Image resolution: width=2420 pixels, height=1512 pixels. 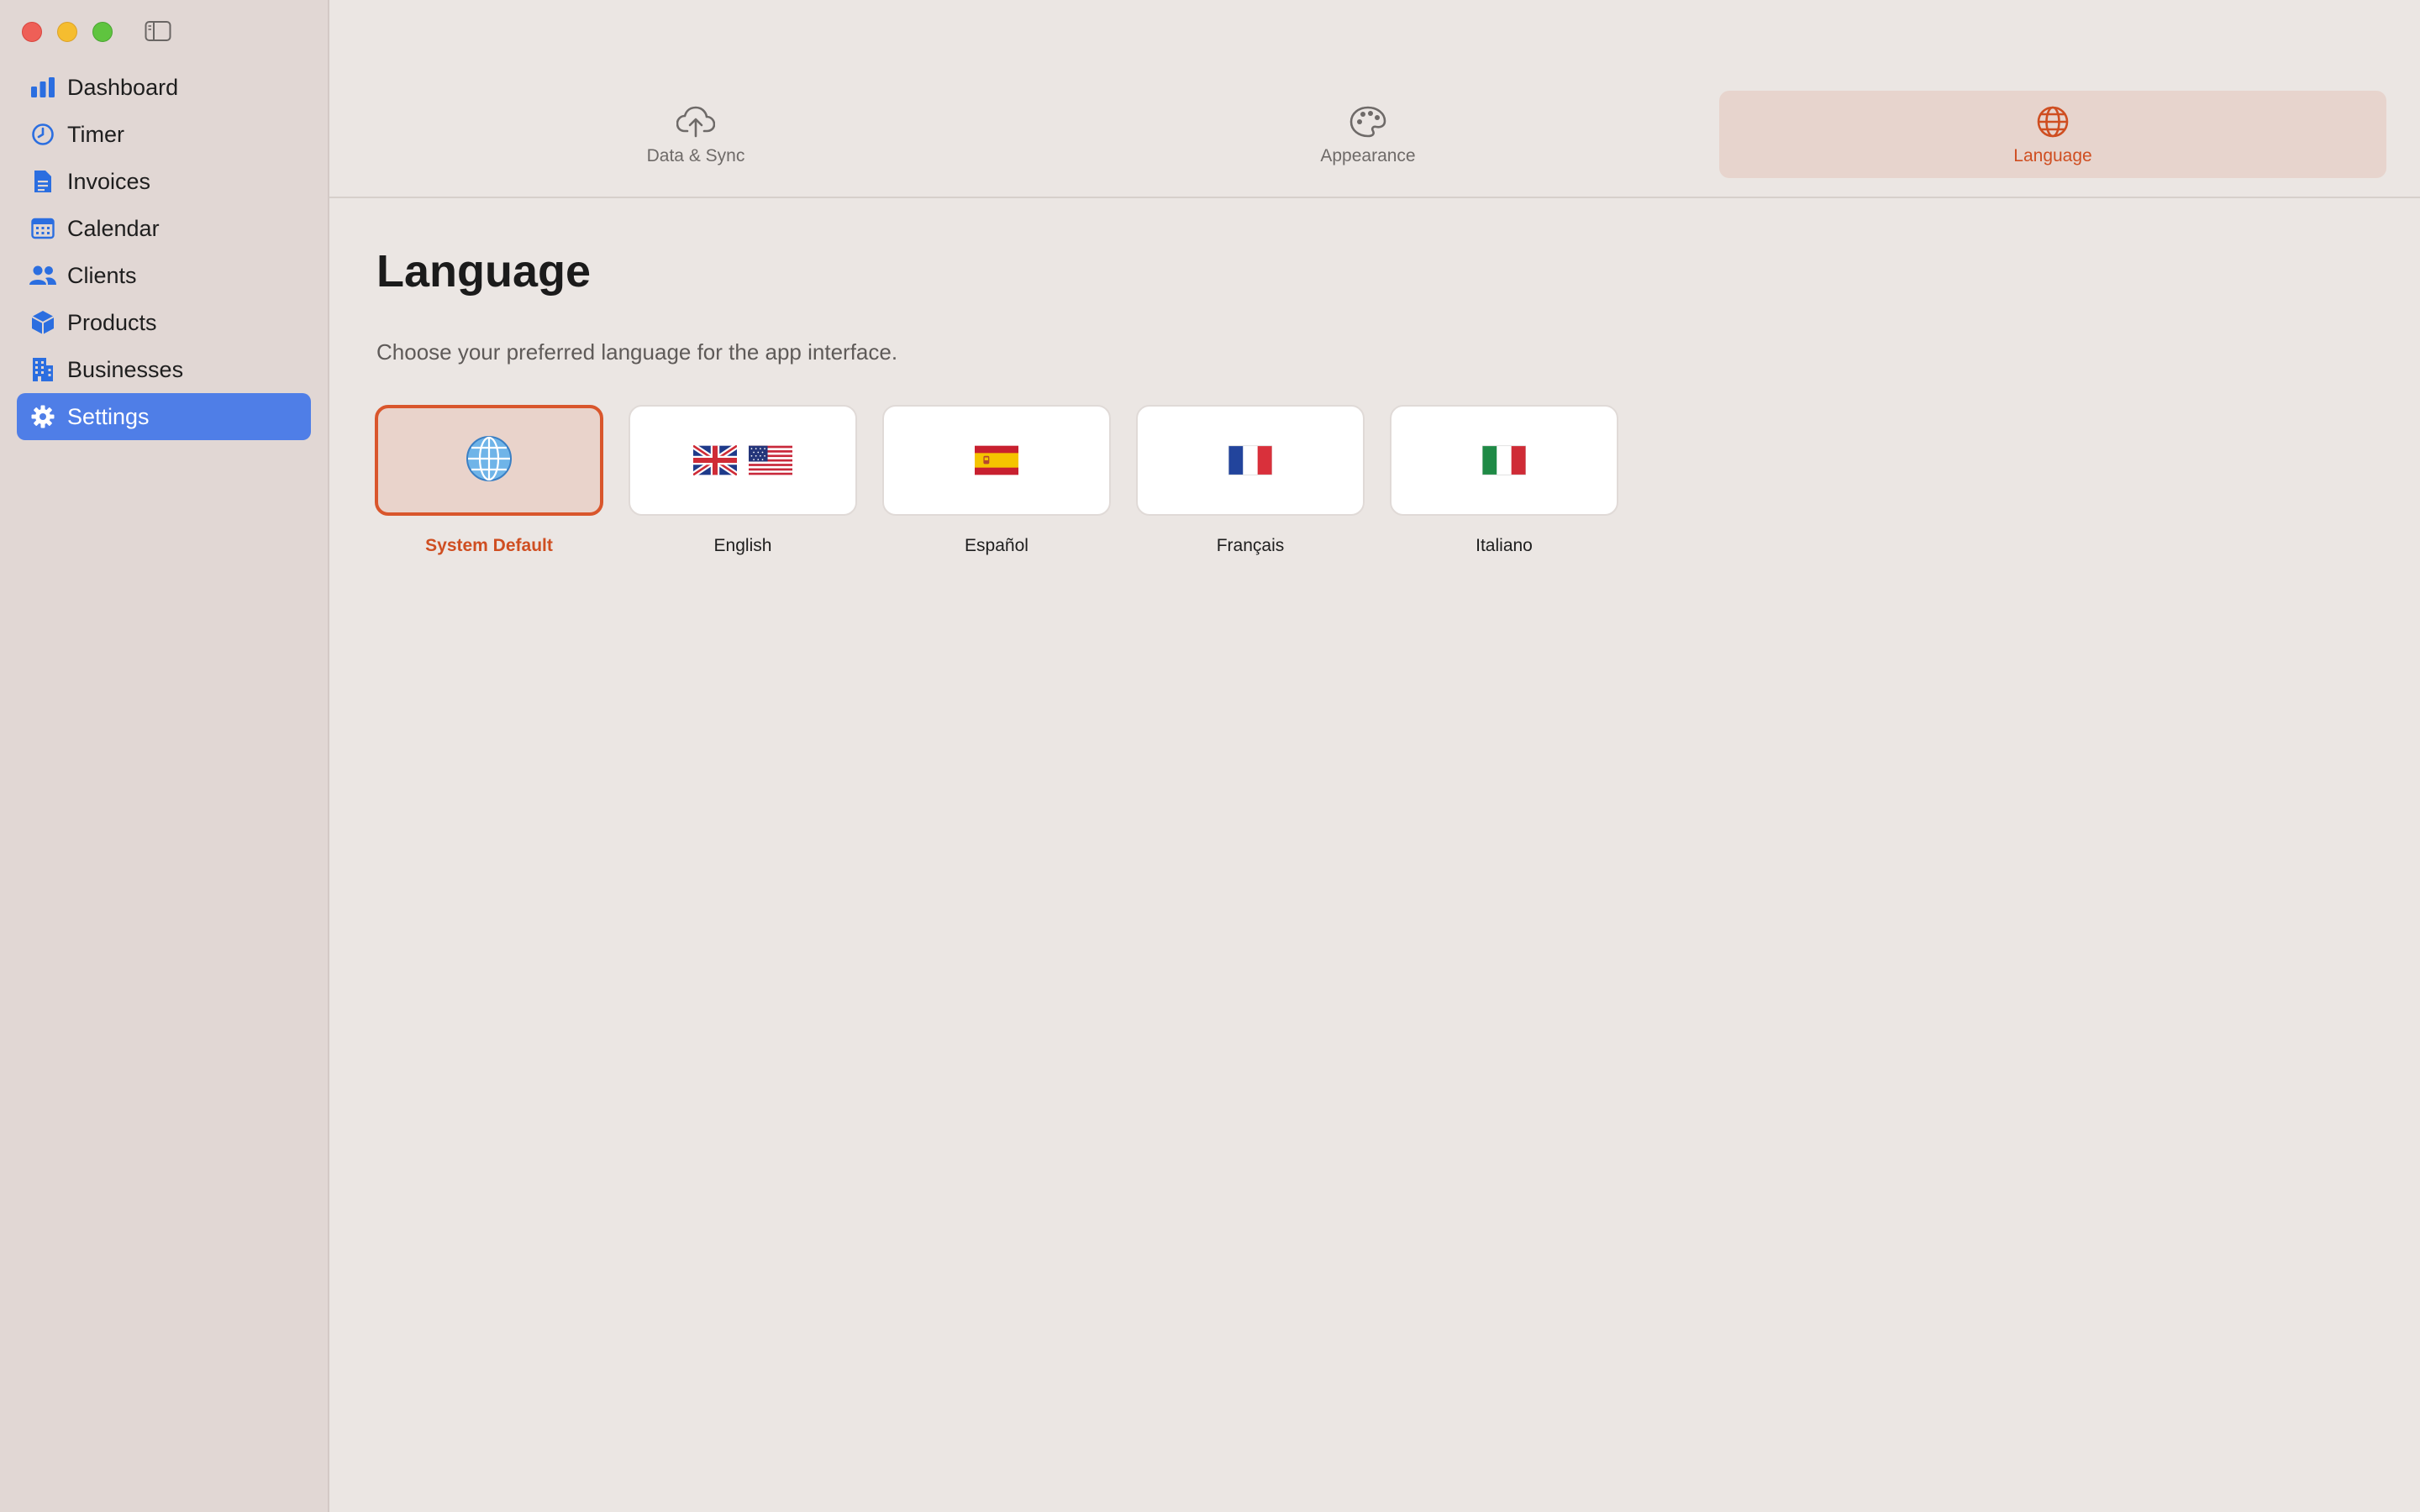 I want to click on tab-divider, so click(x=1375, y=197).